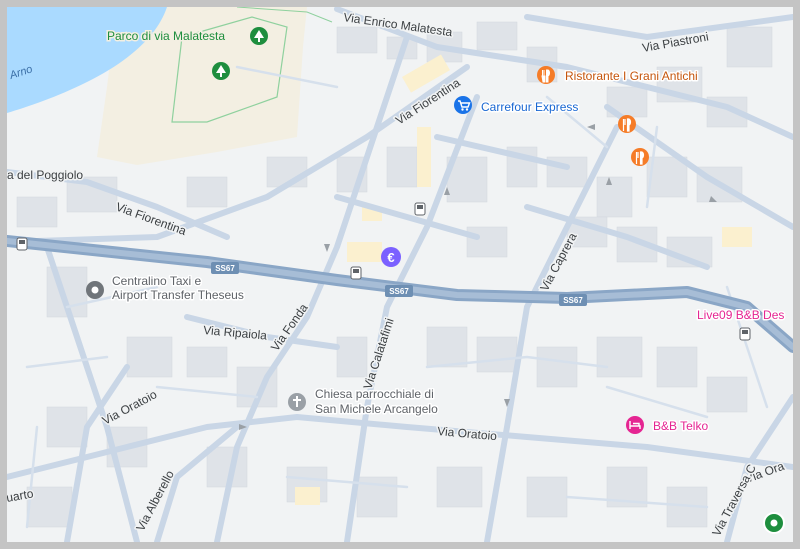 This screenshot has height=549, width=800. What do you see at coordinates (374, 394) in the screenshot?
I see `poi-label: Chiesa parrocchiale di` at bounding box center [374, 394].